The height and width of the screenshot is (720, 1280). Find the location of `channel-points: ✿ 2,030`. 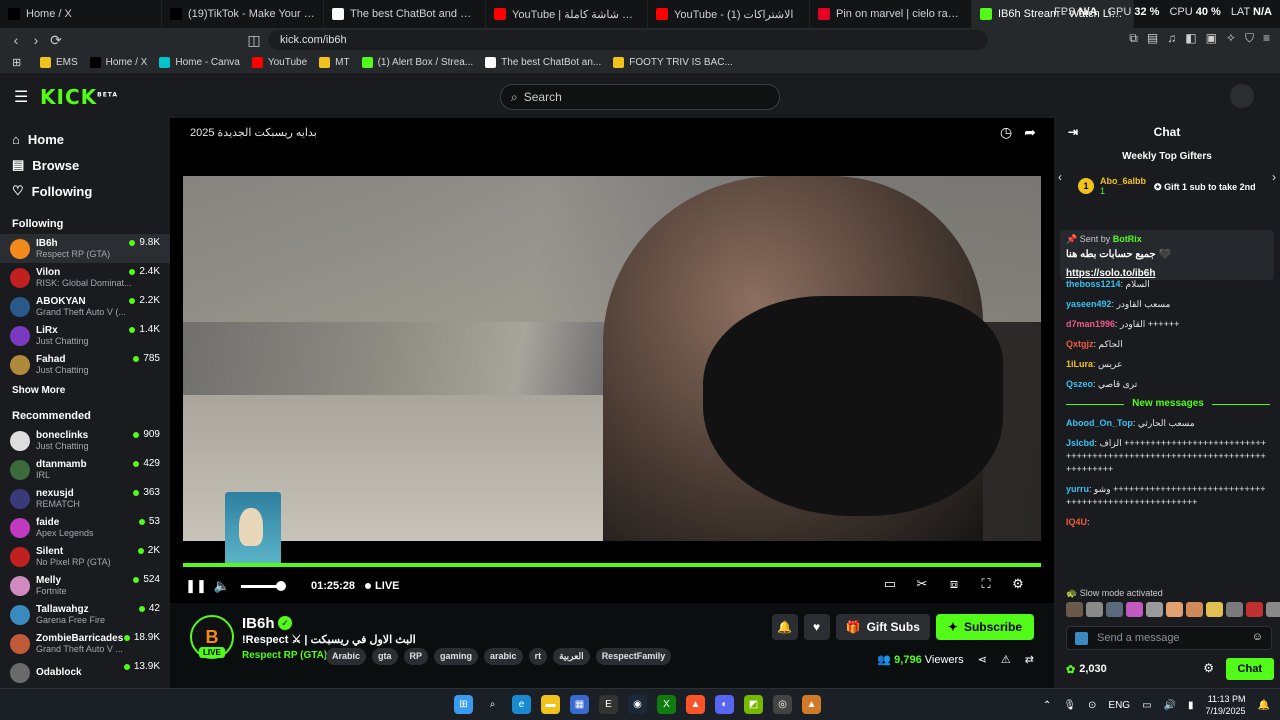

channel-points: ✿ 2,030 is located at coordinates (1086, 669).